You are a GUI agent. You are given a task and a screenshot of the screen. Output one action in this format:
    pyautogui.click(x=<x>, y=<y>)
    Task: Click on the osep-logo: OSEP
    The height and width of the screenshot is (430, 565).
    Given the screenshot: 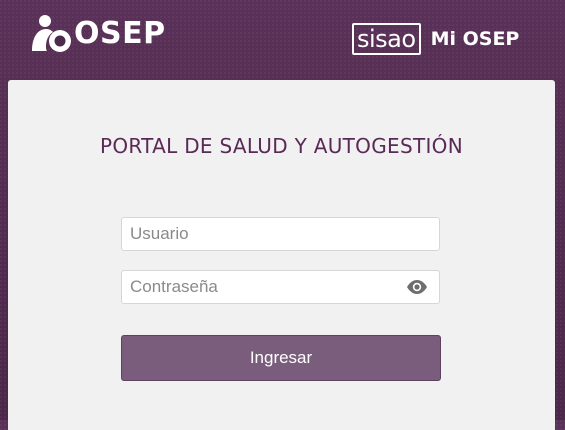 What is the action you would take?
    pyautogui.click(x=98, y=34)
    